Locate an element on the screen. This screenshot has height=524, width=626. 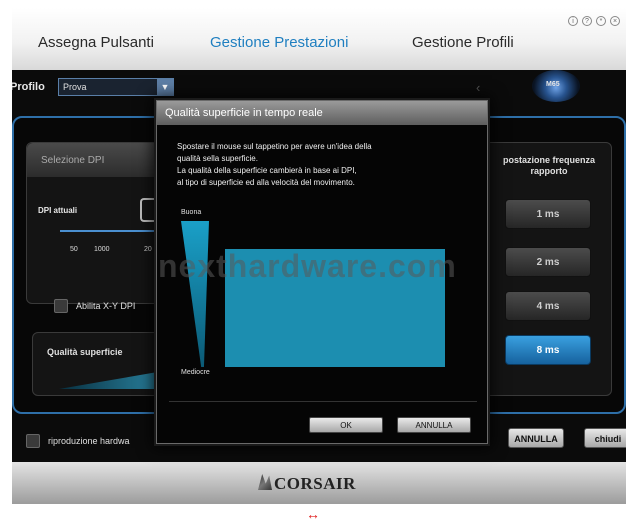
dpi-title: Selezione DPI is located at coordinates (73, 160).